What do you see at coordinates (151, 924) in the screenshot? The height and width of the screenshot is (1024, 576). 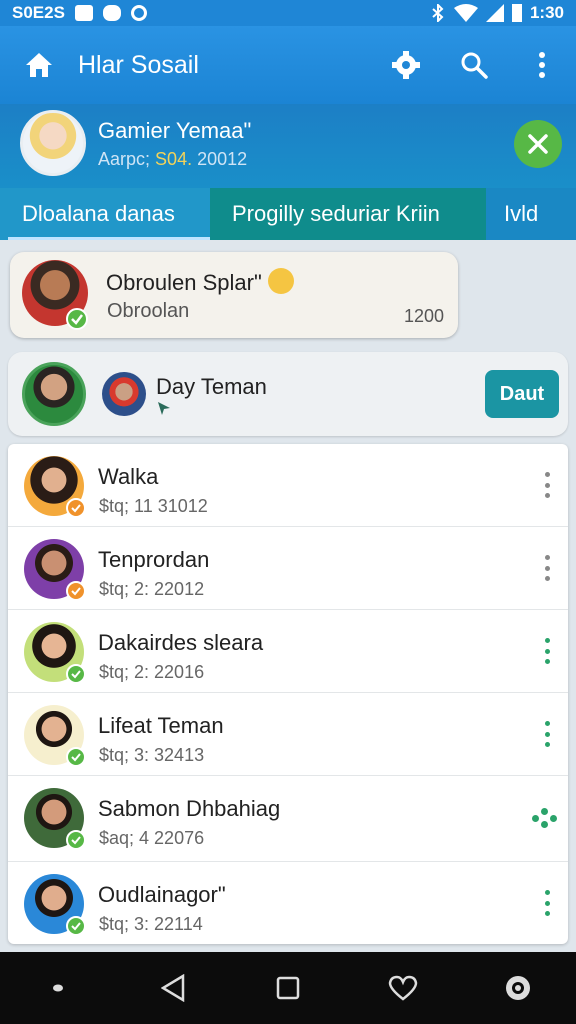 I see `contact-meta: $tq; 3: 22114` at bounding box center [151, 924].